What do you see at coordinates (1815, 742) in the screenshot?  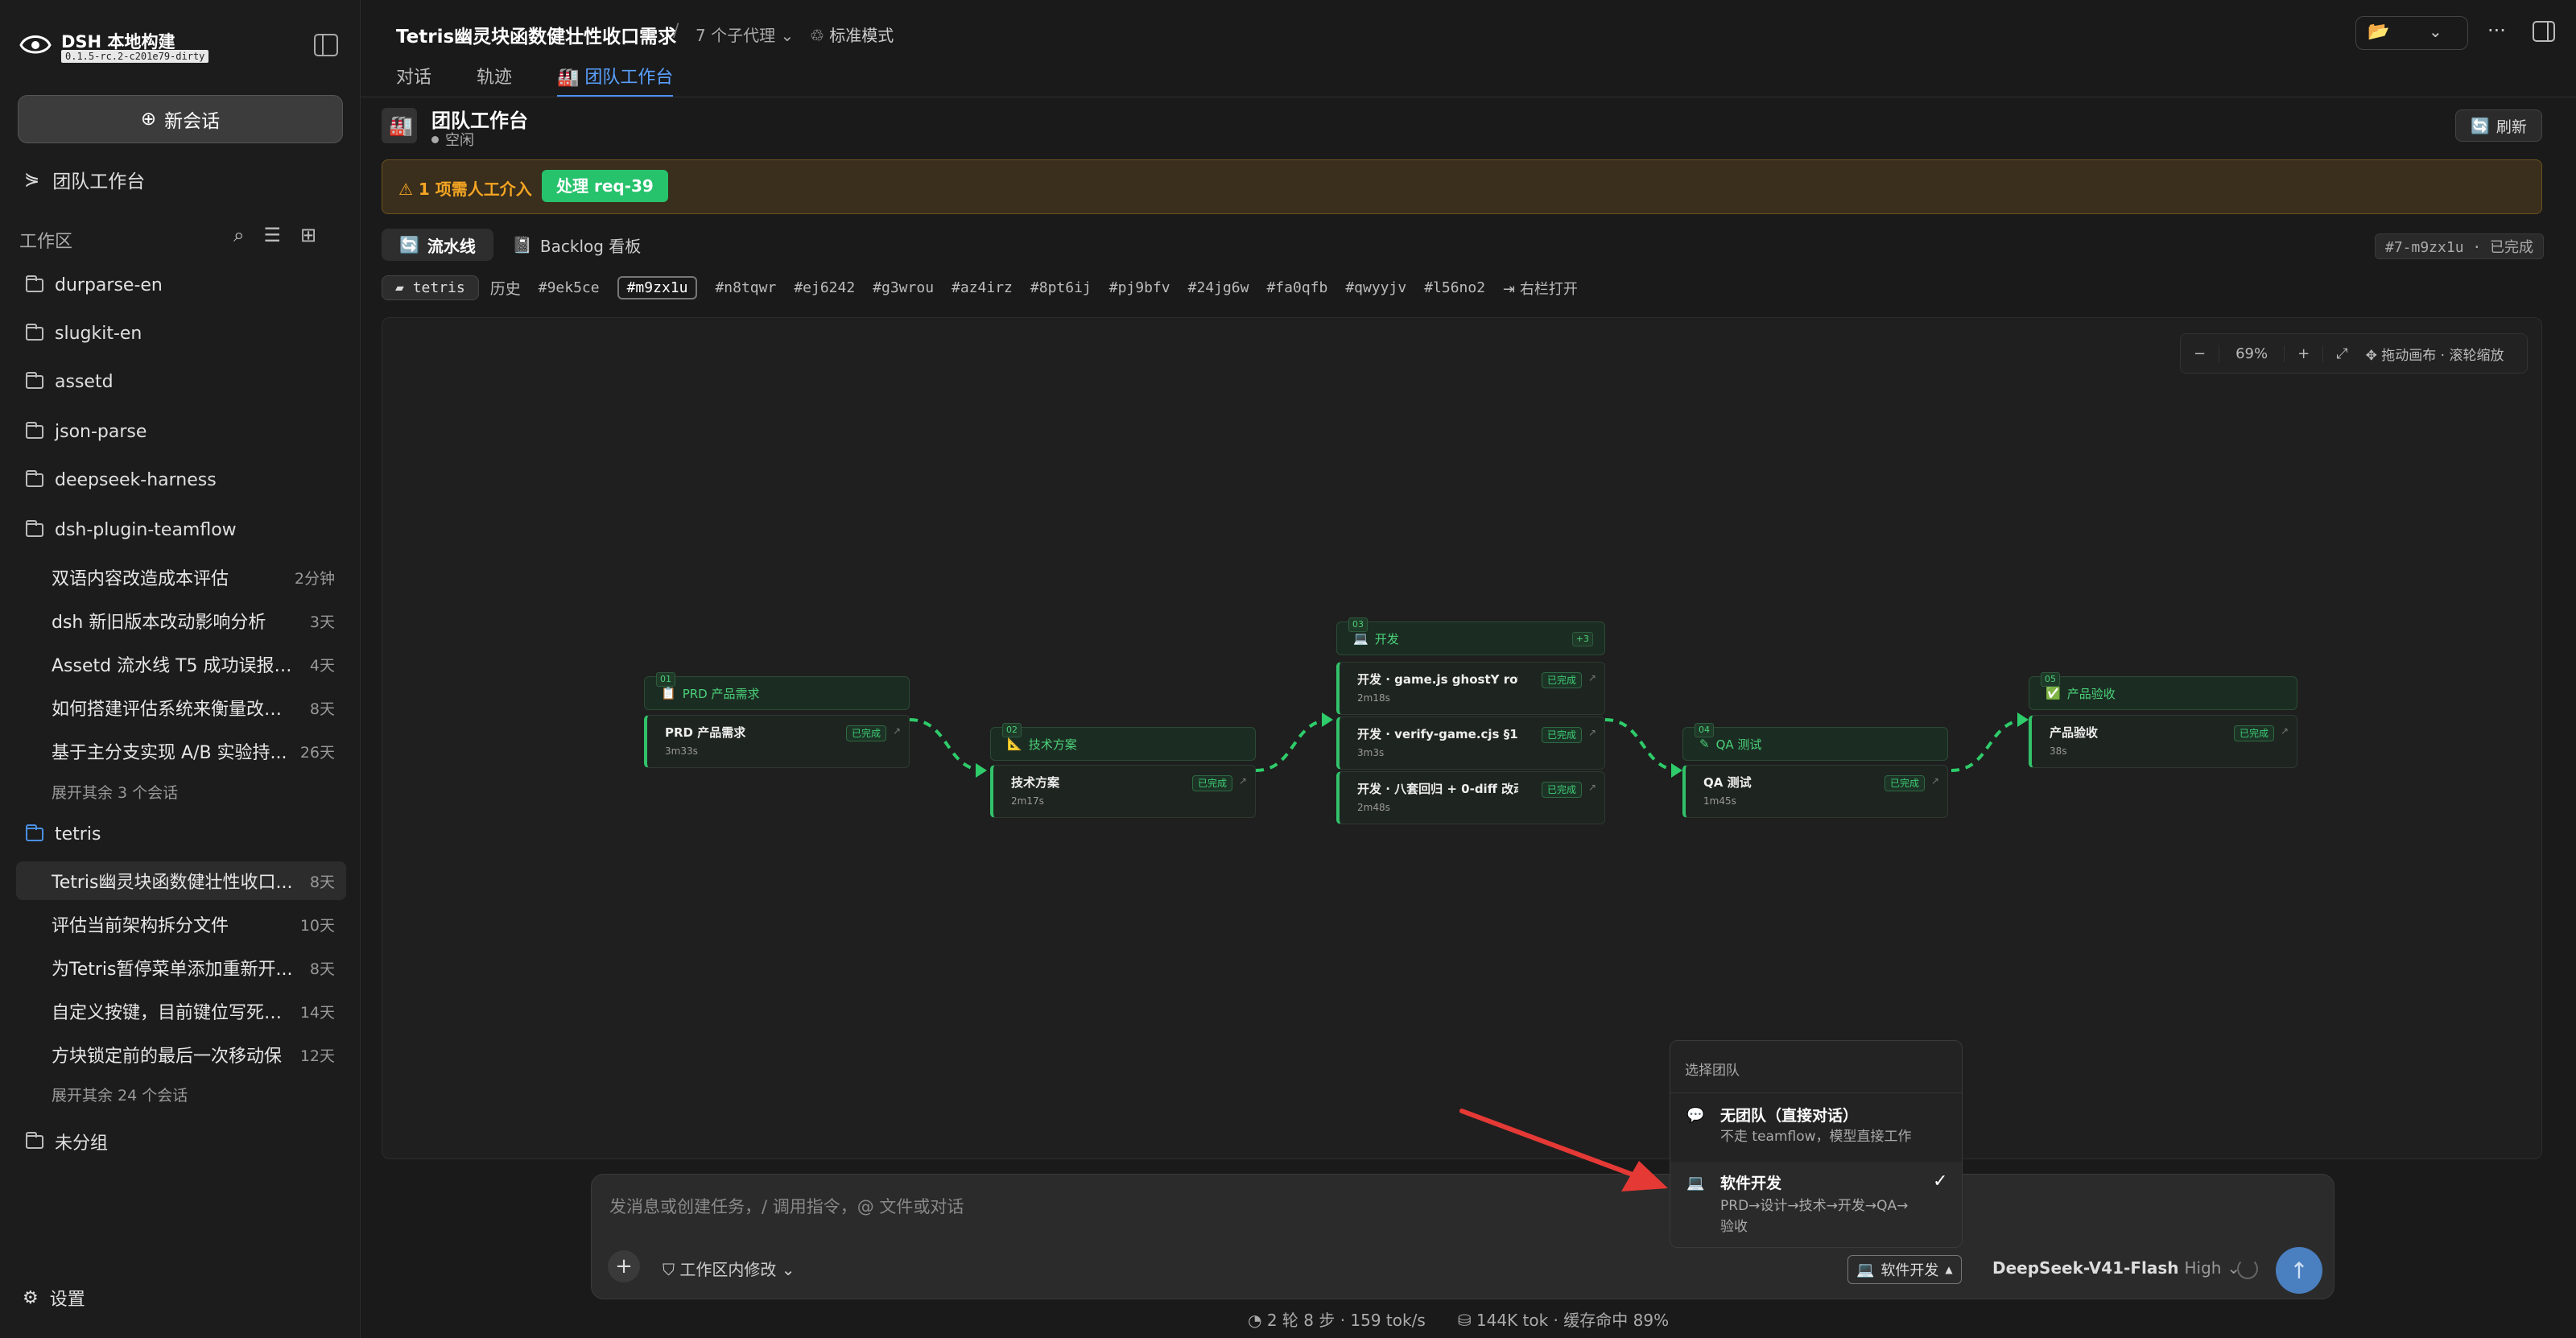 I see `stage-header: 04 ✎ QA 测试` at bounding box center [1815, 742].